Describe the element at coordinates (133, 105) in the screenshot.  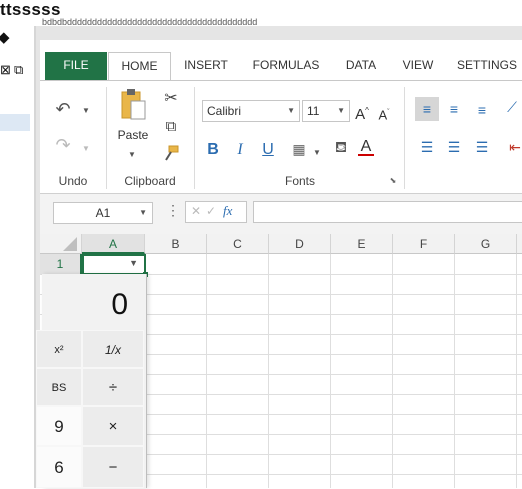
I see `paste-icon` at that location.